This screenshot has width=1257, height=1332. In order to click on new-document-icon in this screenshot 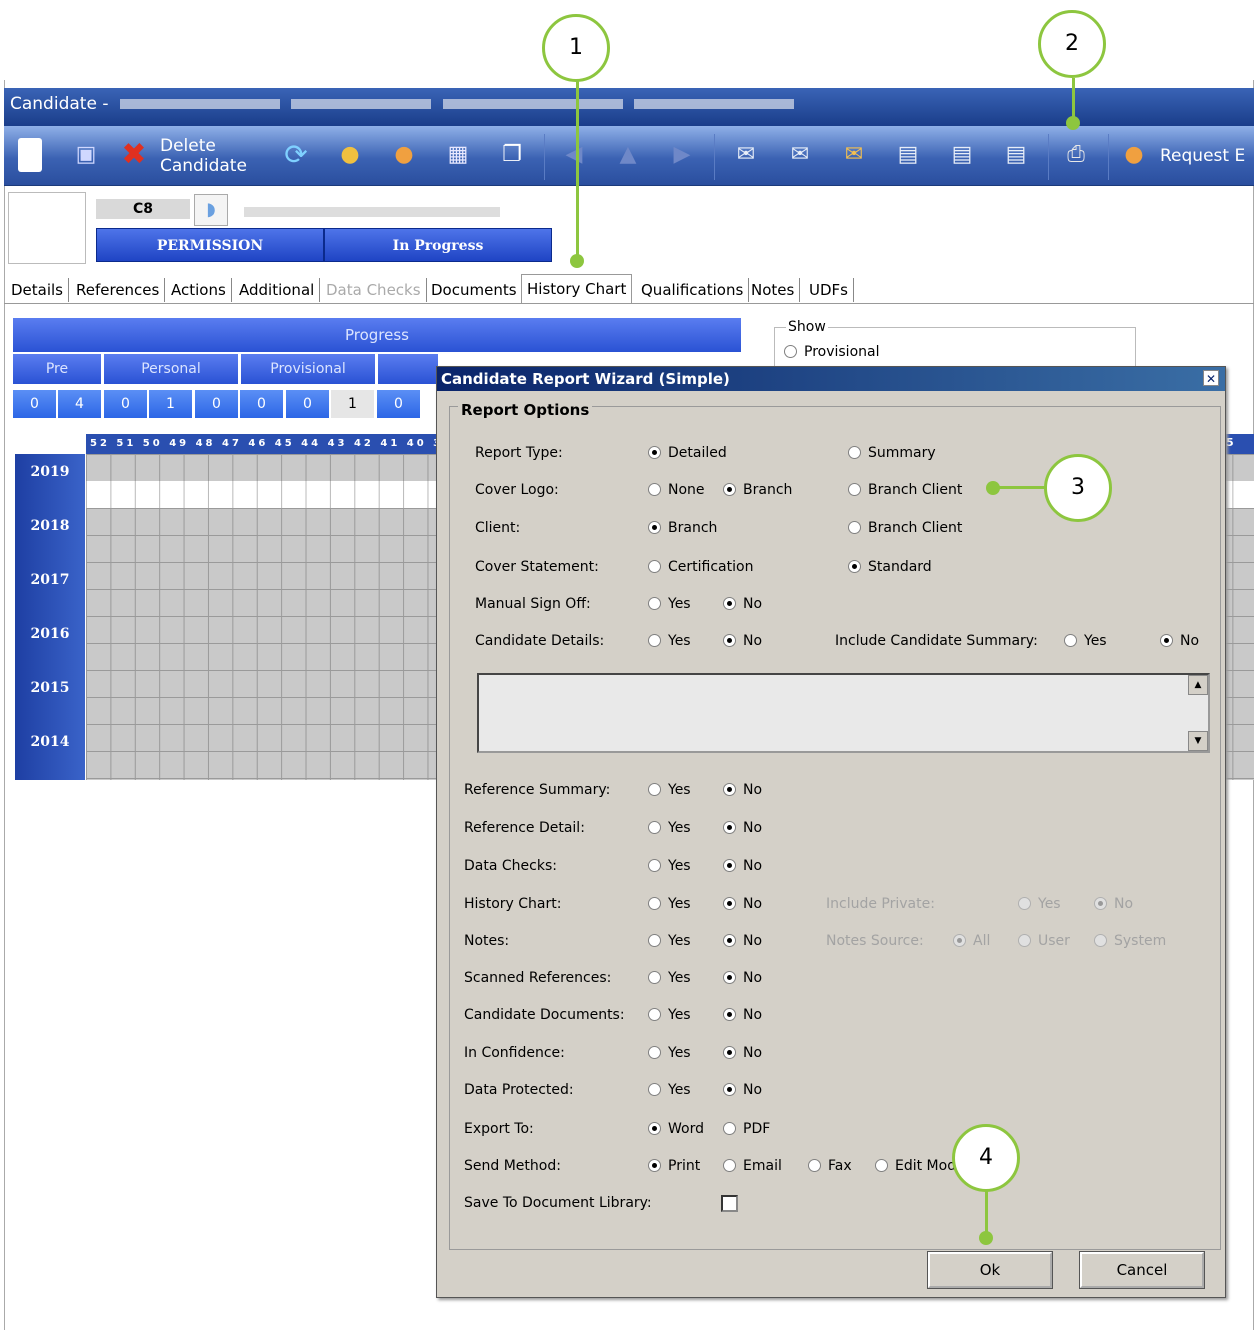, I will do `click(30, 155)`.